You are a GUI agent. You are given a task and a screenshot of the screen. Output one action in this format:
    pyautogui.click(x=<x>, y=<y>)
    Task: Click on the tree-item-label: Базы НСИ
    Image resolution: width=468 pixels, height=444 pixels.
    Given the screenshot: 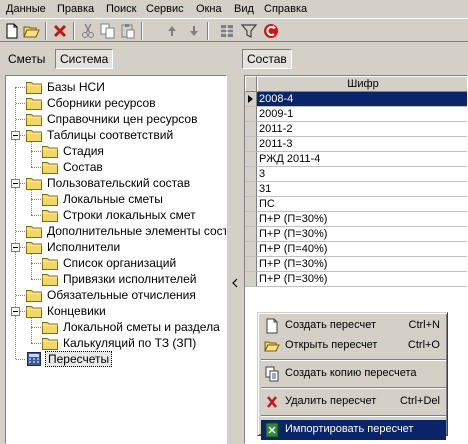 What is the action you would take?
    pyautogui.click(x=76, y=87)
    